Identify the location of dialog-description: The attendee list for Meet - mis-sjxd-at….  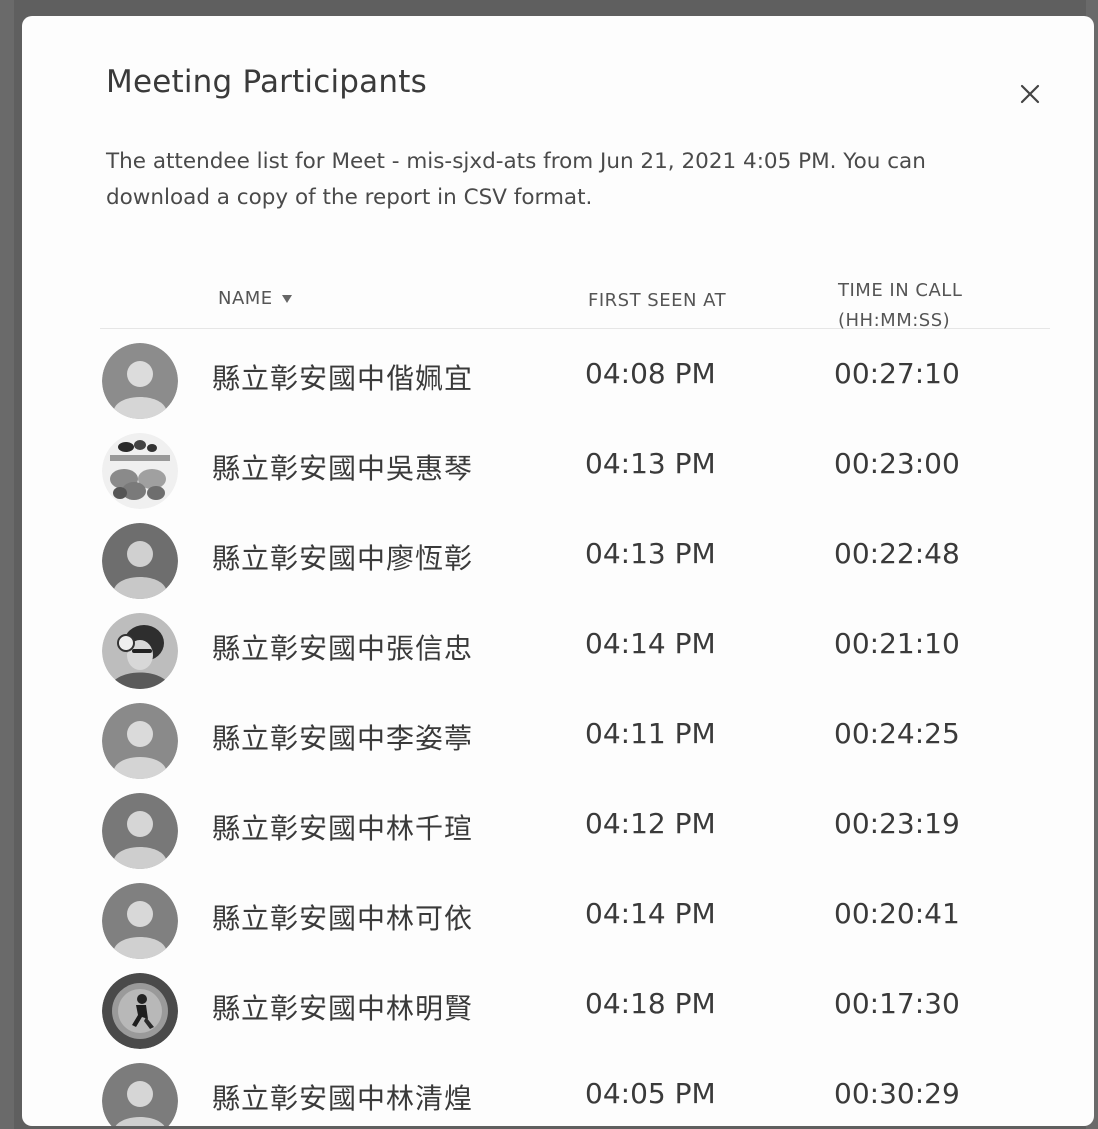
(586, 180).